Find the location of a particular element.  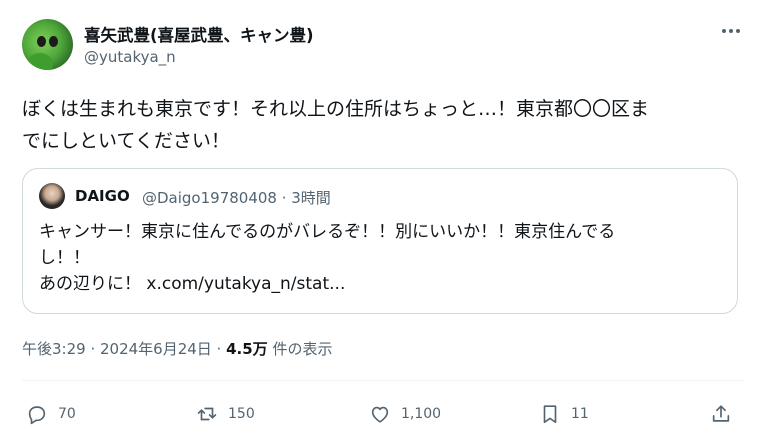

share-button is located at coordinates (721, 414).